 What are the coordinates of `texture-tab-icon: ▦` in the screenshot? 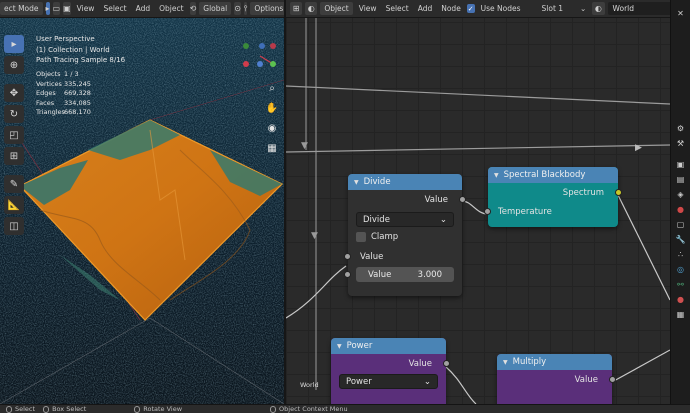 It's located at (681, 314).